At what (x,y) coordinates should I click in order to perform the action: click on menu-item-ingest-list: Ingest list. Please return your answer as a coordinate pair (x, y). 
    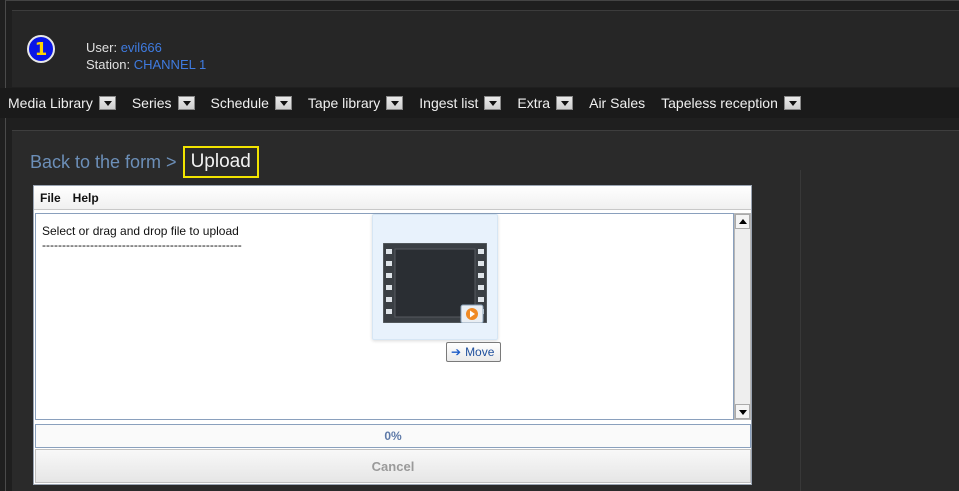
    Looking at the image, I should click on (460, 103).